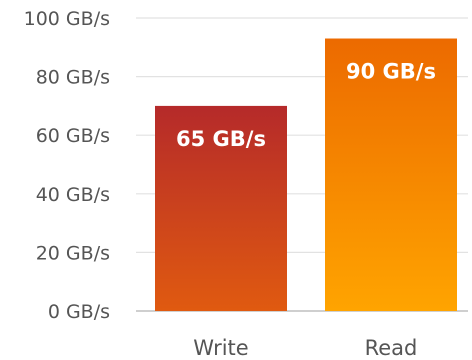 This screenshot has height=360, width=472. What do you see at coordinates (73, 136) in the screenshot?
I see `y-tick-label: 60 GB/s` at bounding box center [73, 136].